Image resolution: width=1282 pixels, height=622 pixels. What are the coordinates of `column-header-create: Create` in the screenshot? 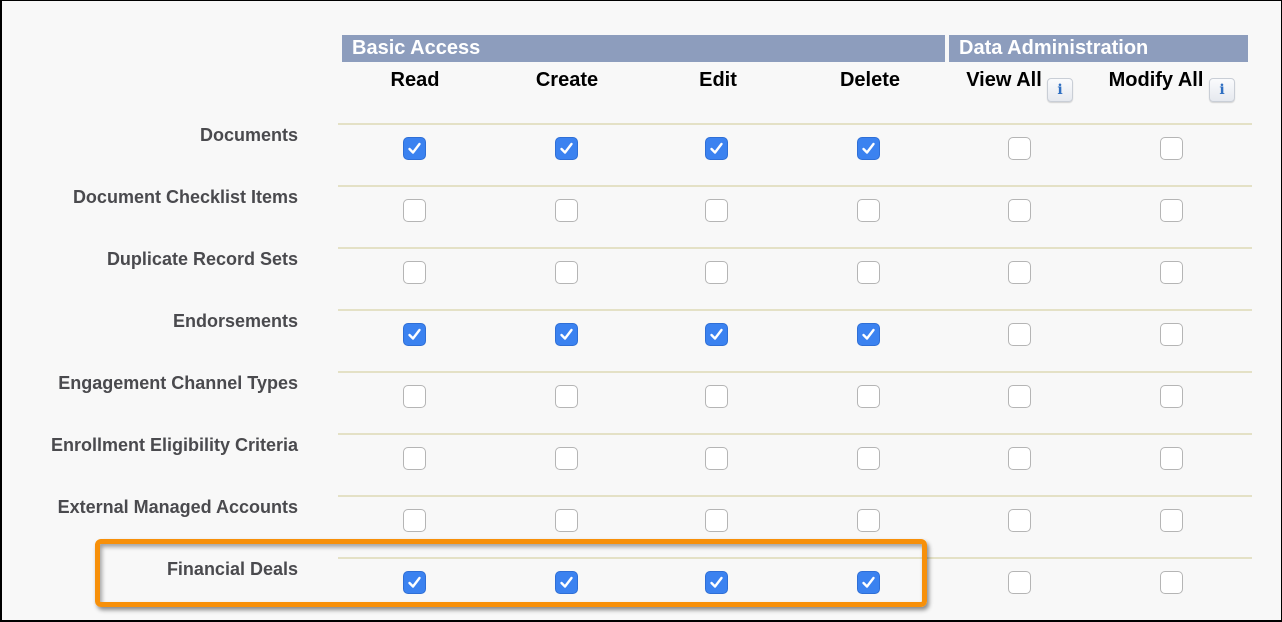 It's located at (567, 80).